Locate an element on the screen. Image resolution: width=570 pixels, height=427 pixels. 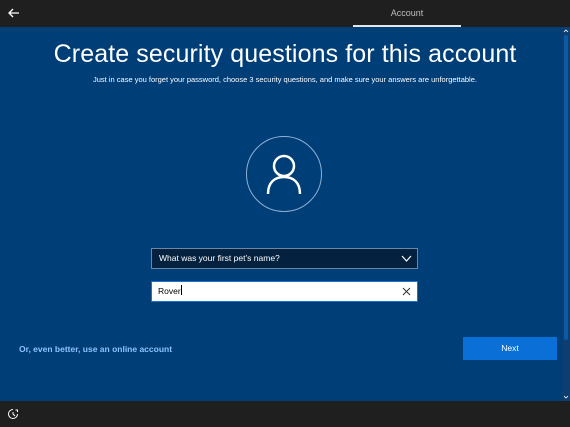
user-icon is located at coordinates (284, 174).